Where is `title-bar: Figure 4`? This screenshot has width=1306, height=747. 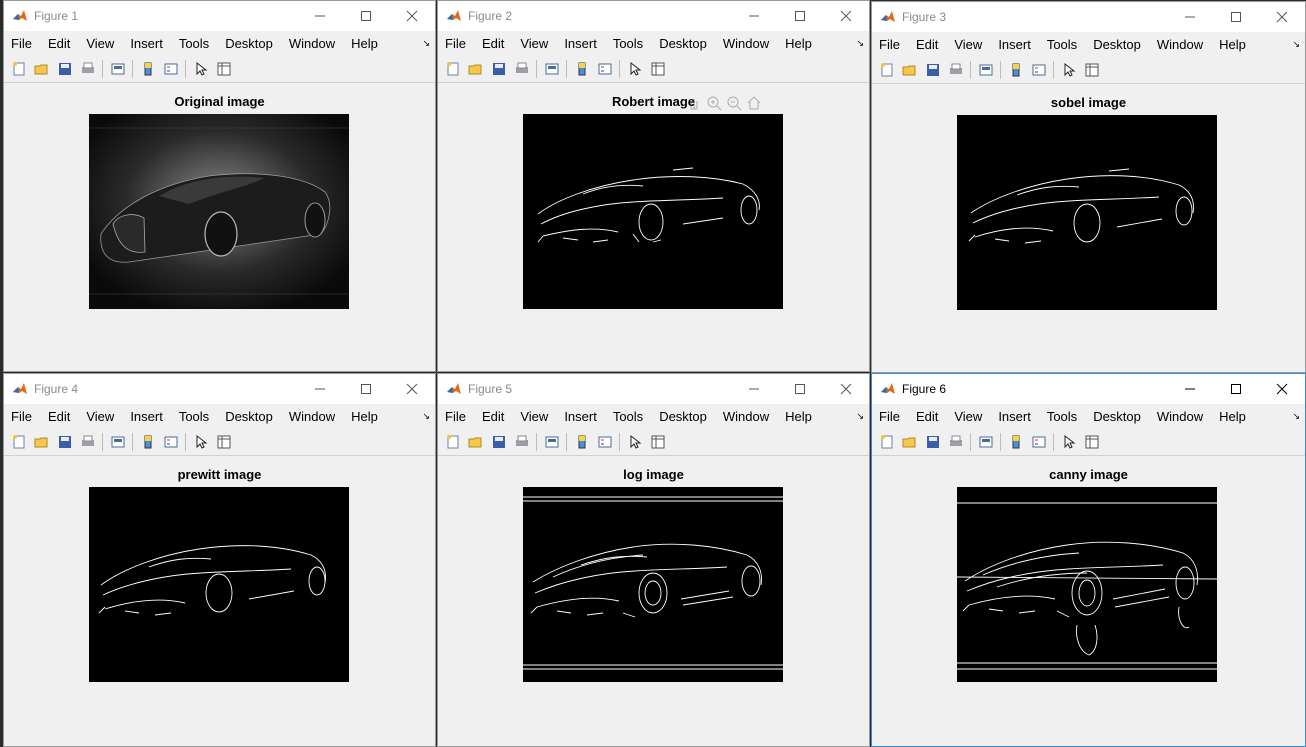 title-bar: Figure 4 is located at coordinates (219, 389).